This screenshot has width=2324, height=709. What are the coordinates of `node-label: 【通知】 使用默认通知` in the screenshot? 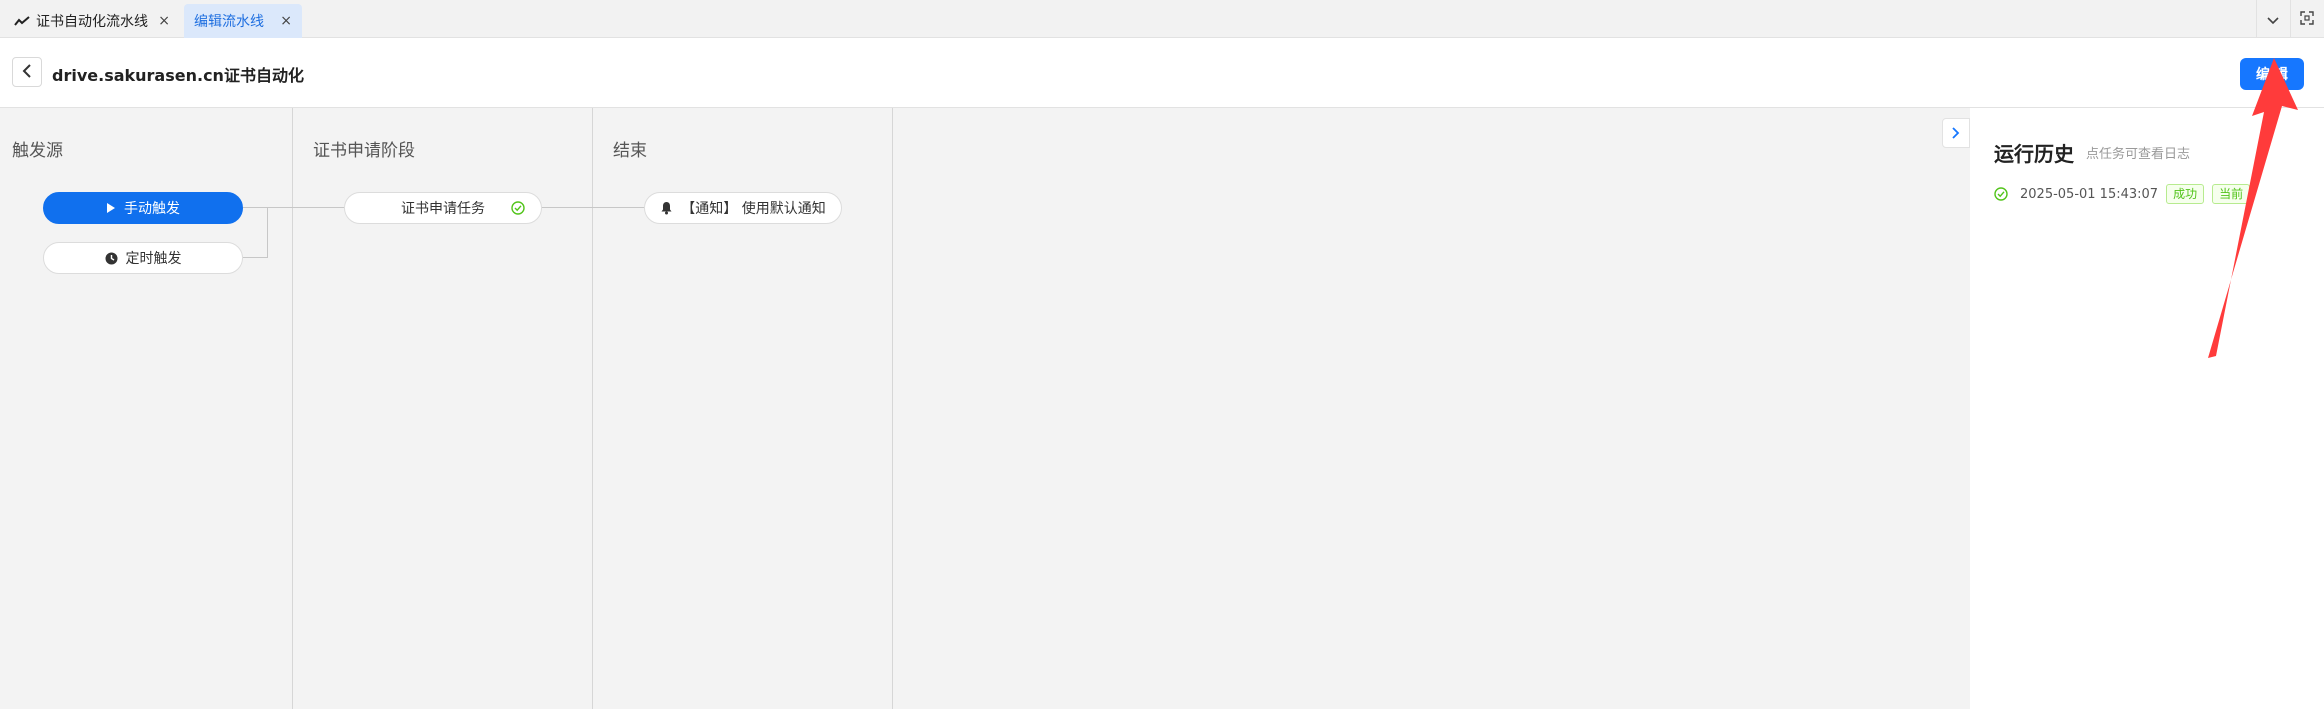 It's located at (753, 209).